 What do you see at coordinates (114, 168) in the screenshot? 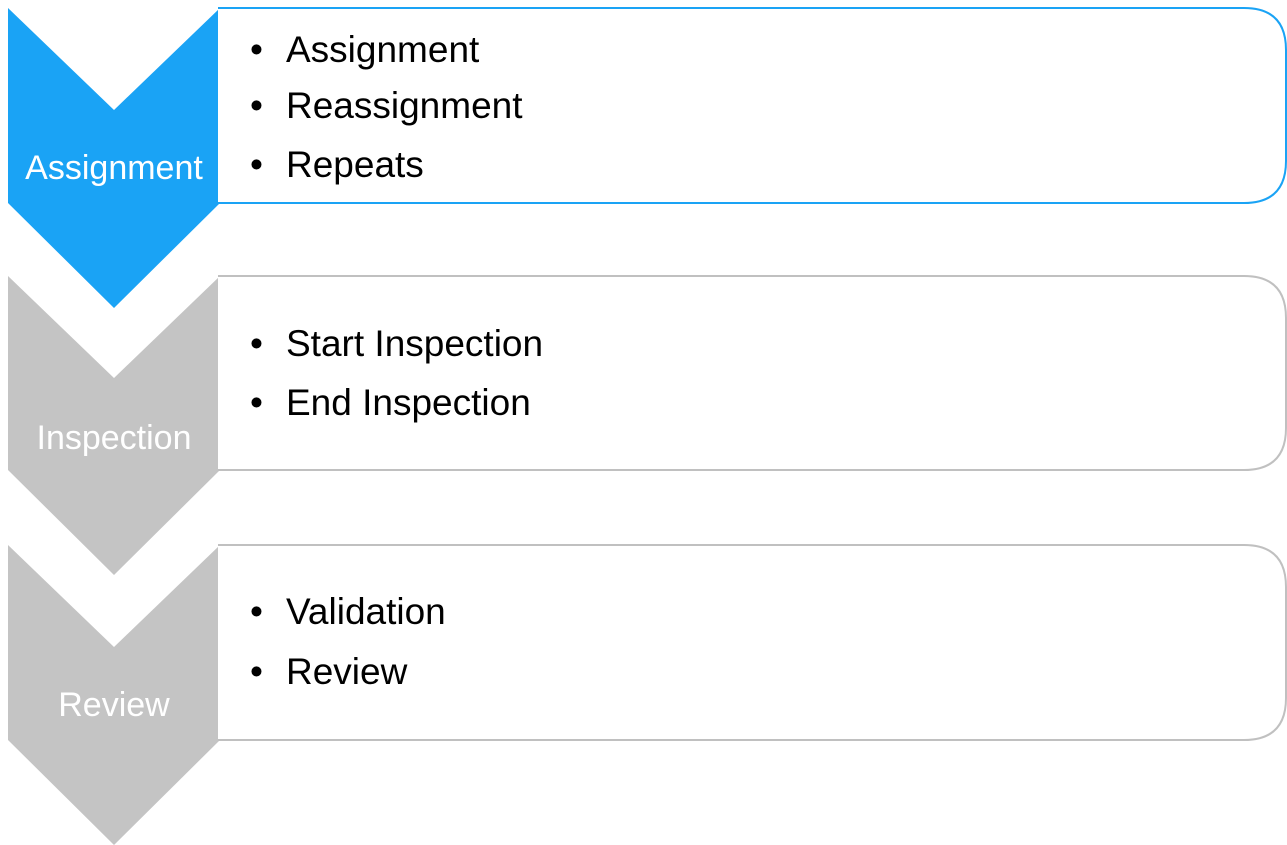
I see `chevron-label-assignment: Assignment` at bounding box center [114, 168].